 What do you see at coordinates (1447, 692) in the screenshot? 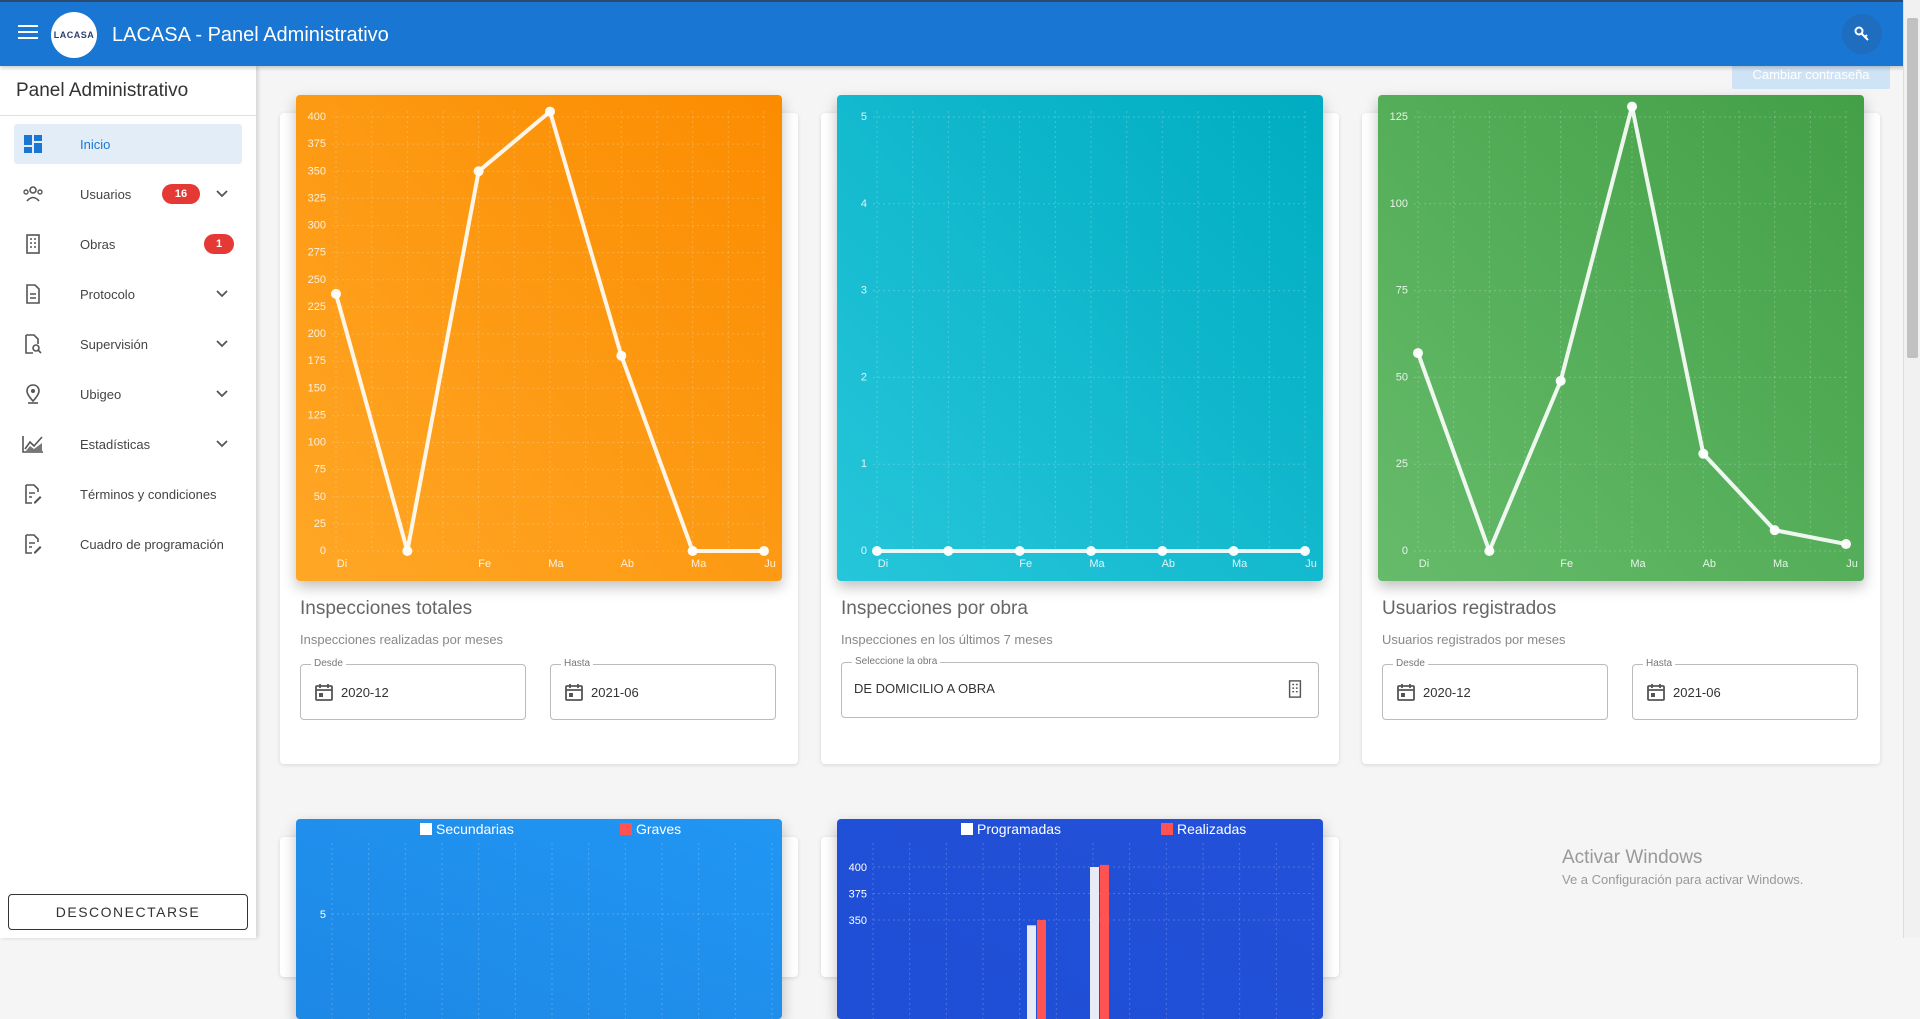
I see `field-value: 2020-12` at bounding box center [1447, 692].